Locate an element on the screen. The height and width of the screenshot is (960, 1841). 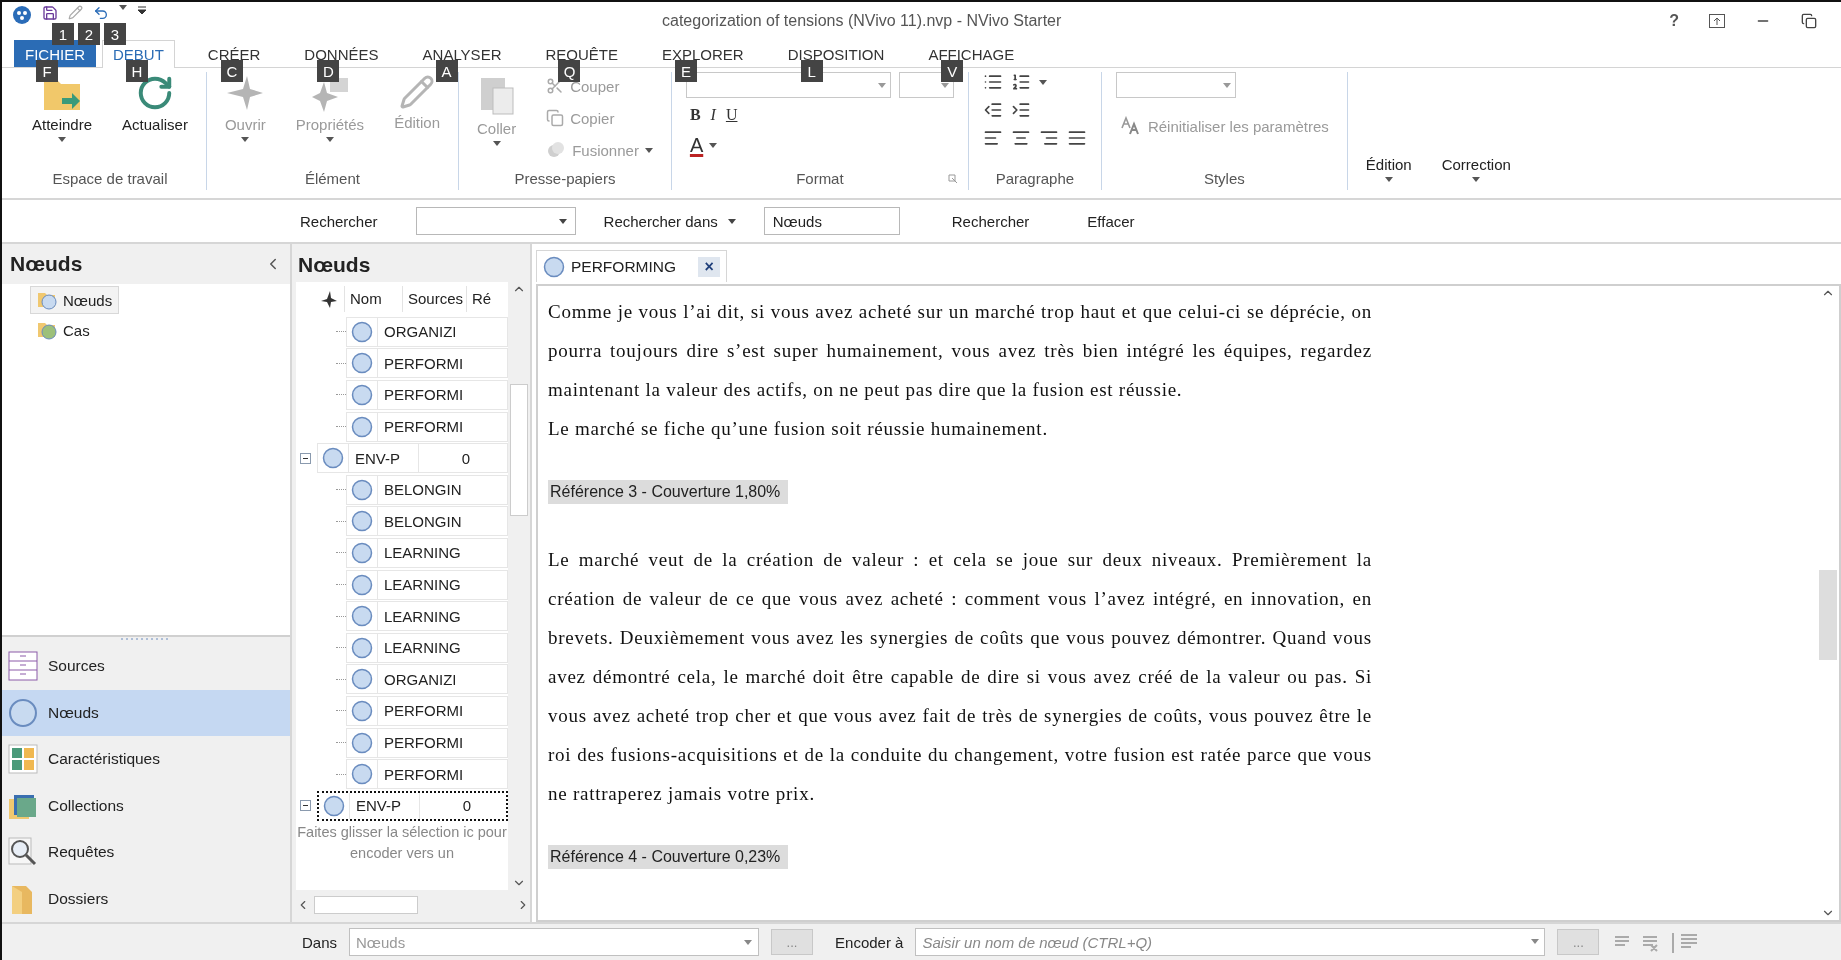
format-button: I is located at coordinates (713, 115).